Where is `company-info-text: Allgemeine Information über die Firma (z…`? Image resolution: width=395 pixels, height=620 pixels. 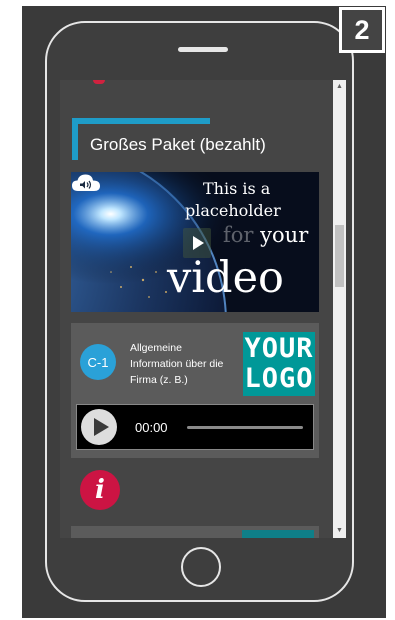
company-info-text: Allgemeine Information über die Firma (z… is located at coordinates (177, 364).